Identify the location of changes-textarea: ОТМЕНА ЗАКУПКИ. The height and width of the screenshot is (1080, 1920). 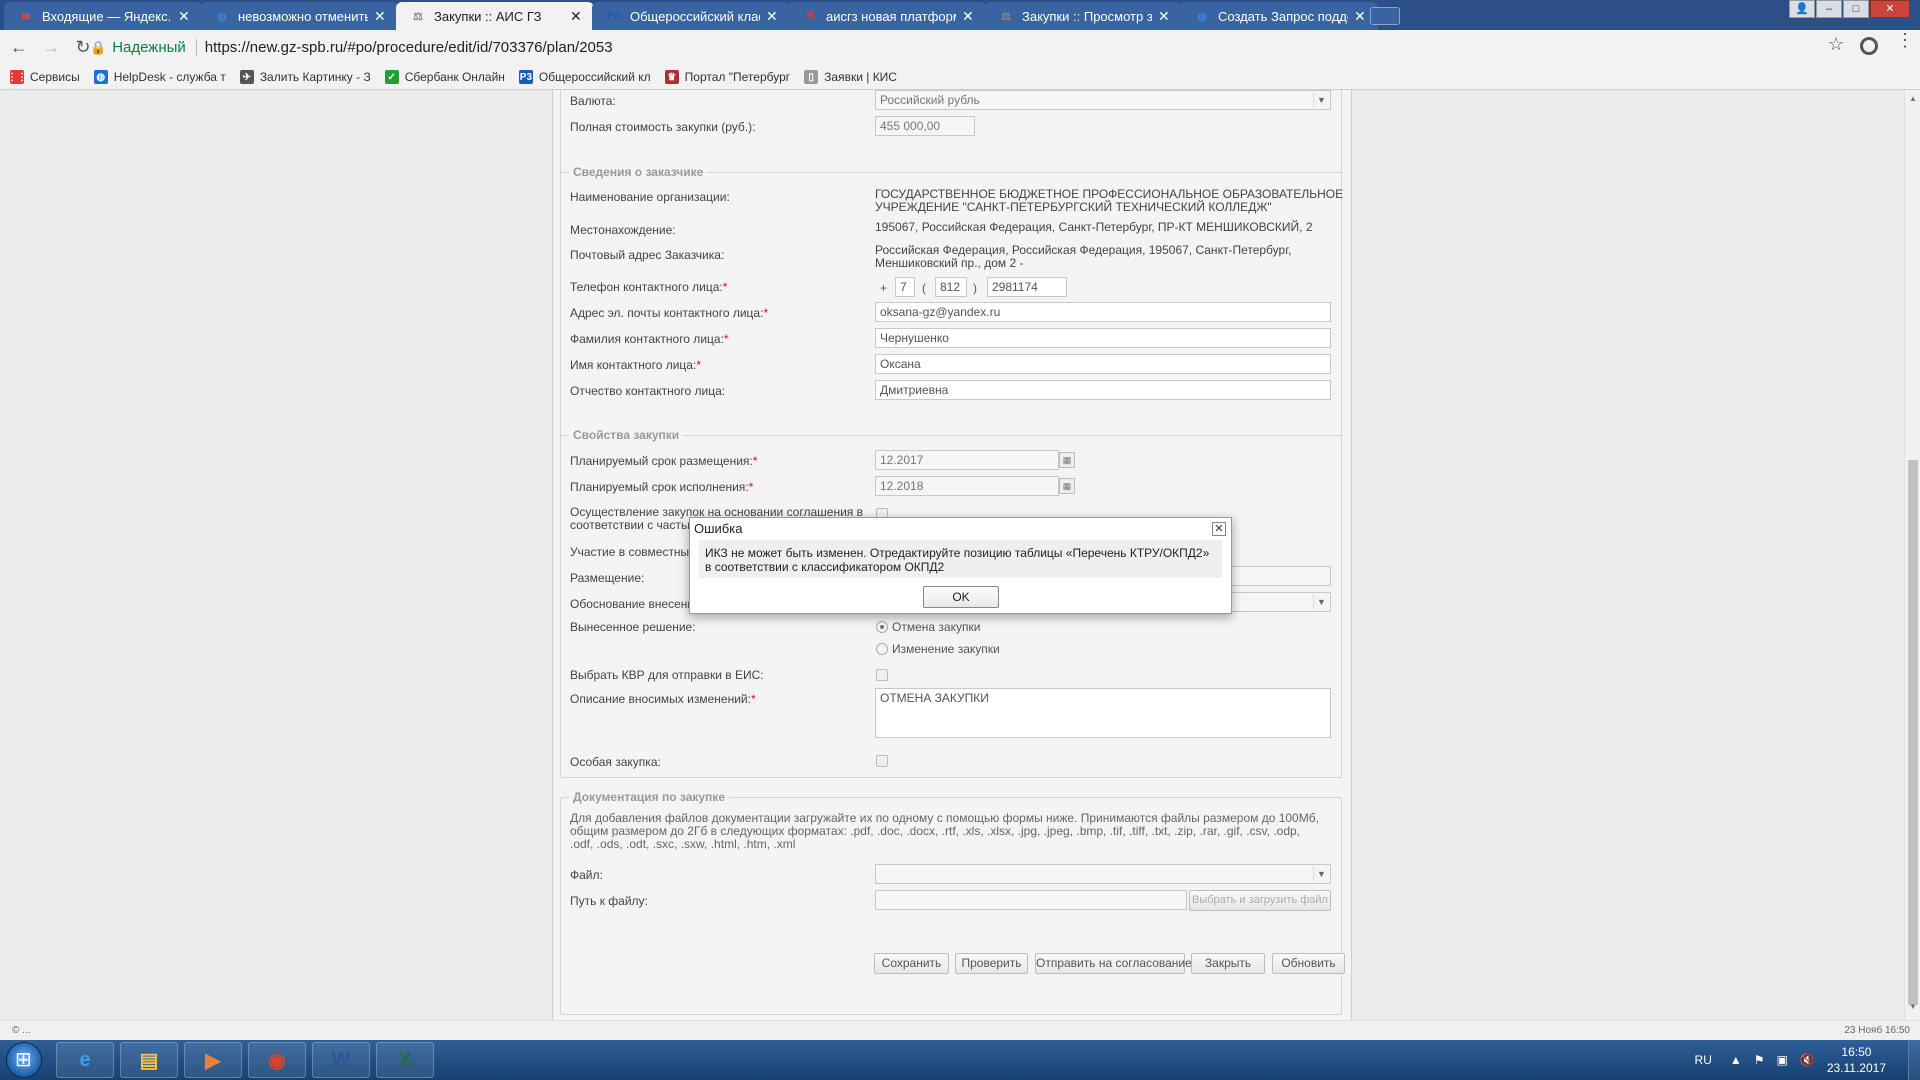
(1103, 713).